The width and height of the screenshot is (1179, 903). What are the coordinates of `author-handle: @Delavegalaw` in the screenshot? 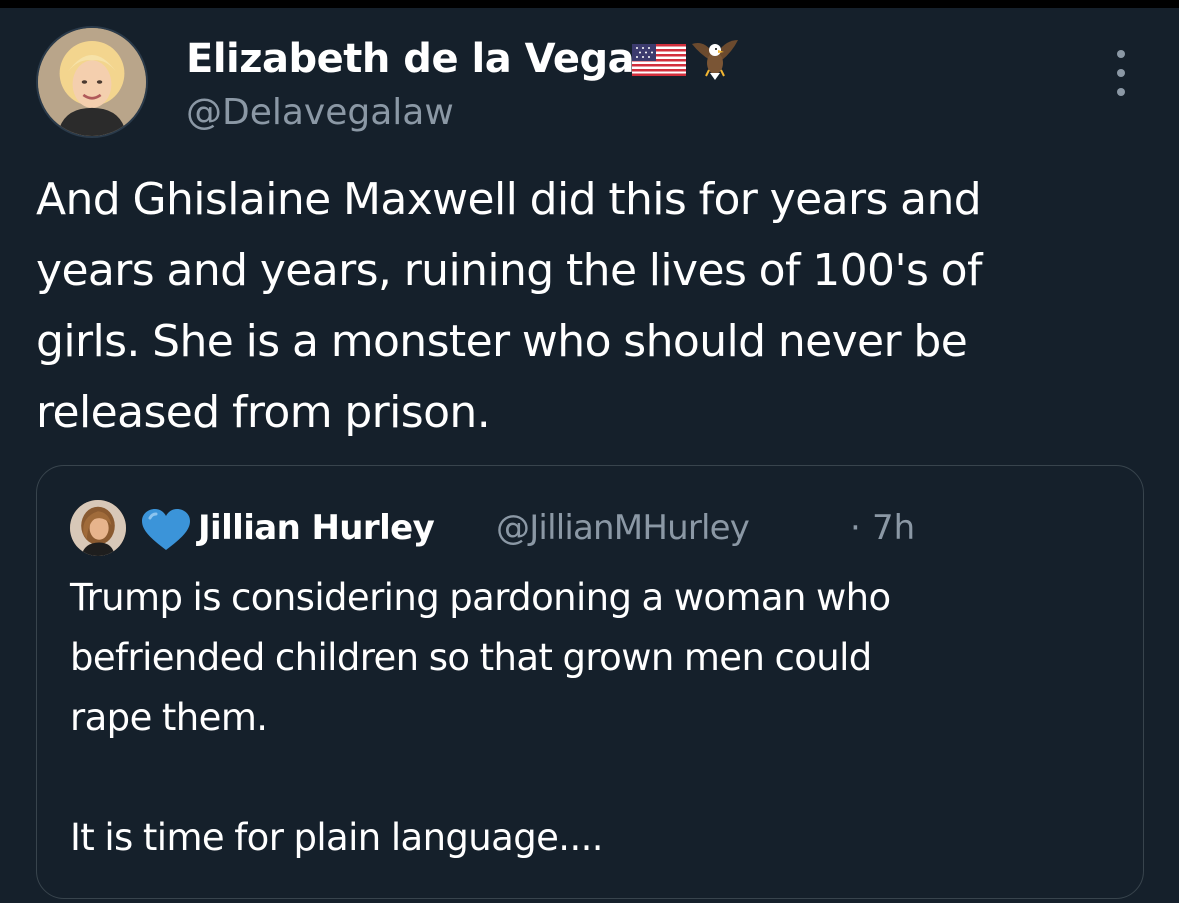 It's located at (320, 113).